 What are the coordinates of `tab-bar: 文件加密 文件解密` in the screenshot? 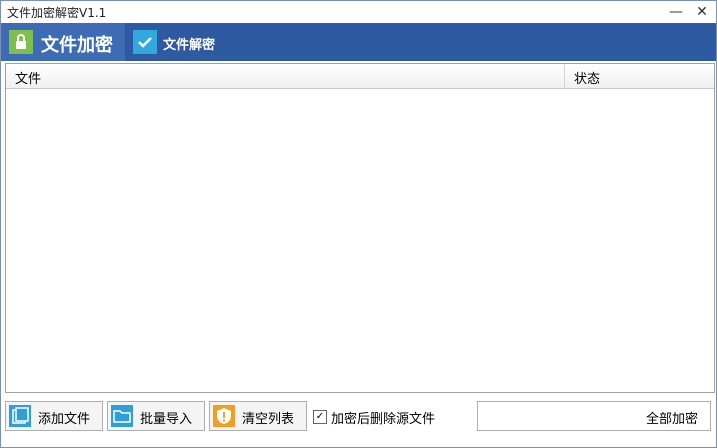 It's located at (358, 42).